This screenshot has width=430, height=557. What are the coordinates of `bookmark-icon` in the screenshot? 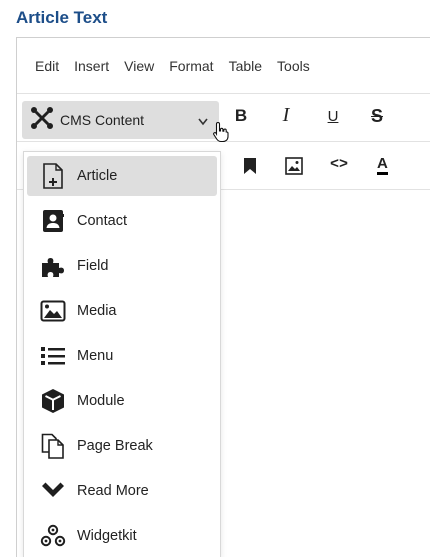 It's located at (250, 168).